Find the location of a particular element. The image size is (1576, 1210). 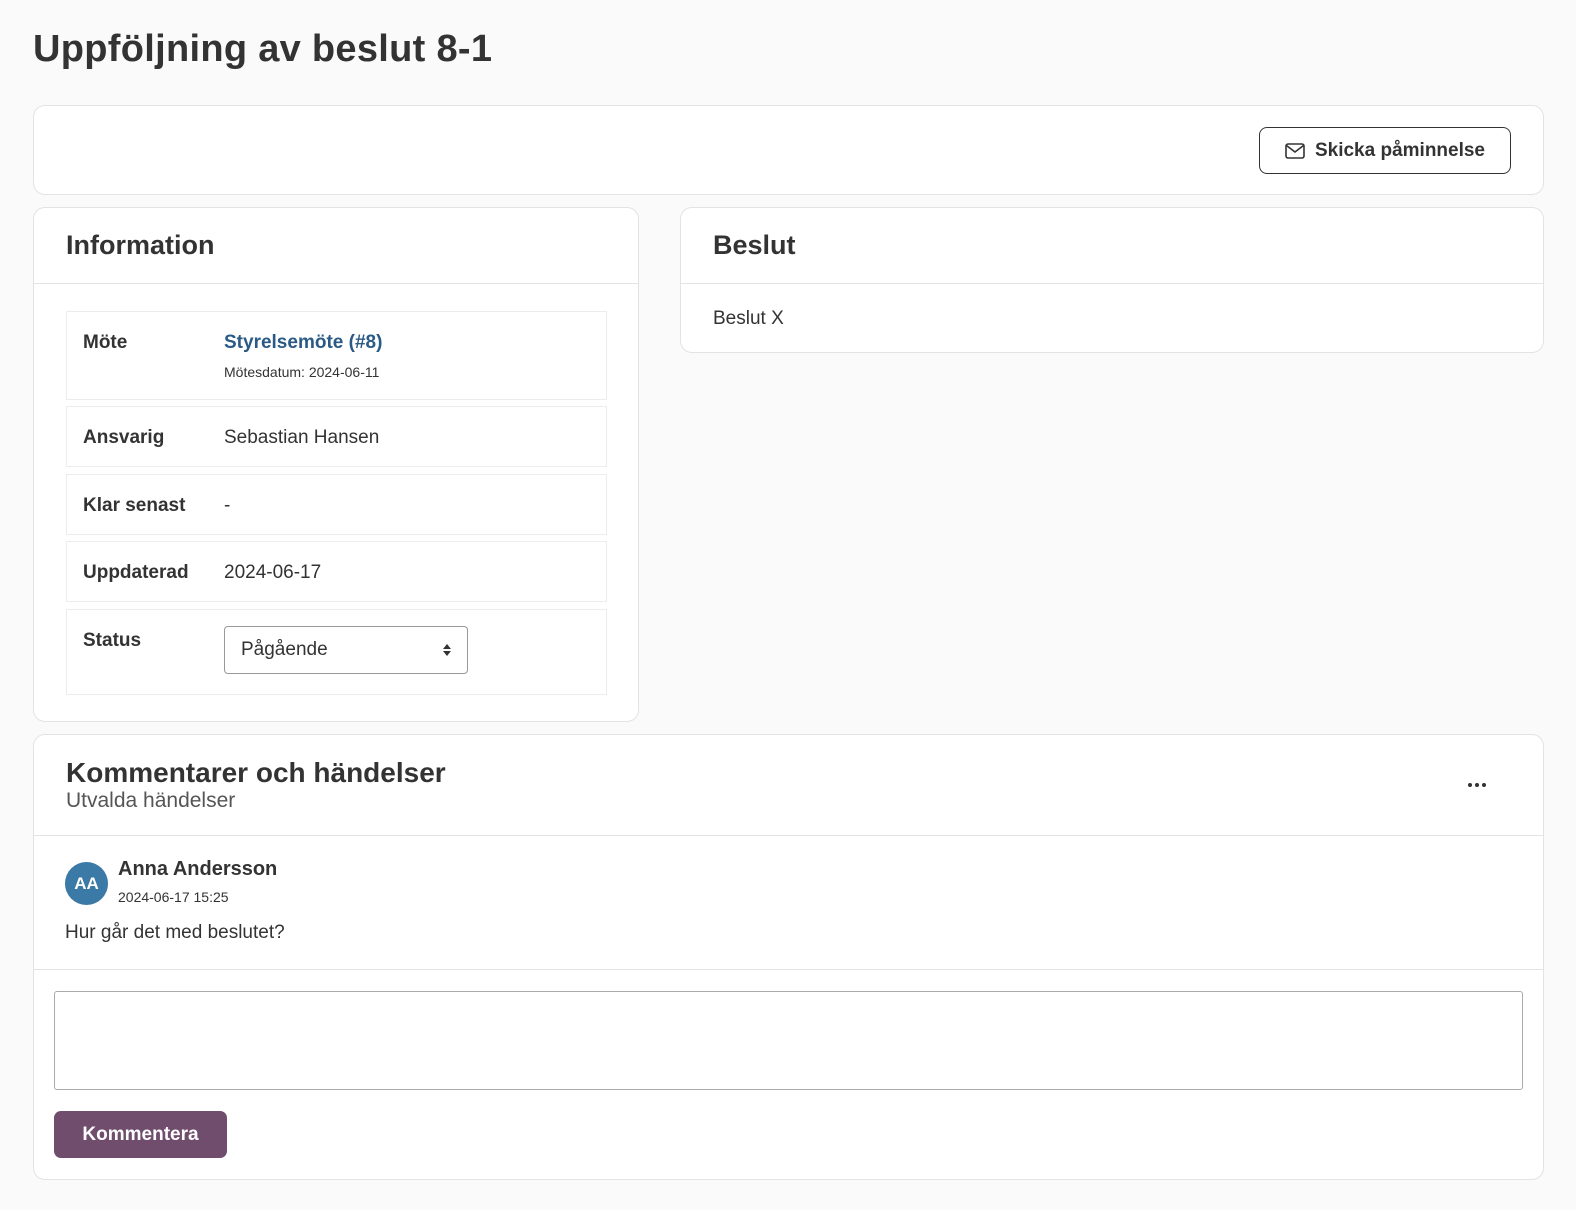

decision-card: Beslut Beslut X is located at coordinates (1112, 280).